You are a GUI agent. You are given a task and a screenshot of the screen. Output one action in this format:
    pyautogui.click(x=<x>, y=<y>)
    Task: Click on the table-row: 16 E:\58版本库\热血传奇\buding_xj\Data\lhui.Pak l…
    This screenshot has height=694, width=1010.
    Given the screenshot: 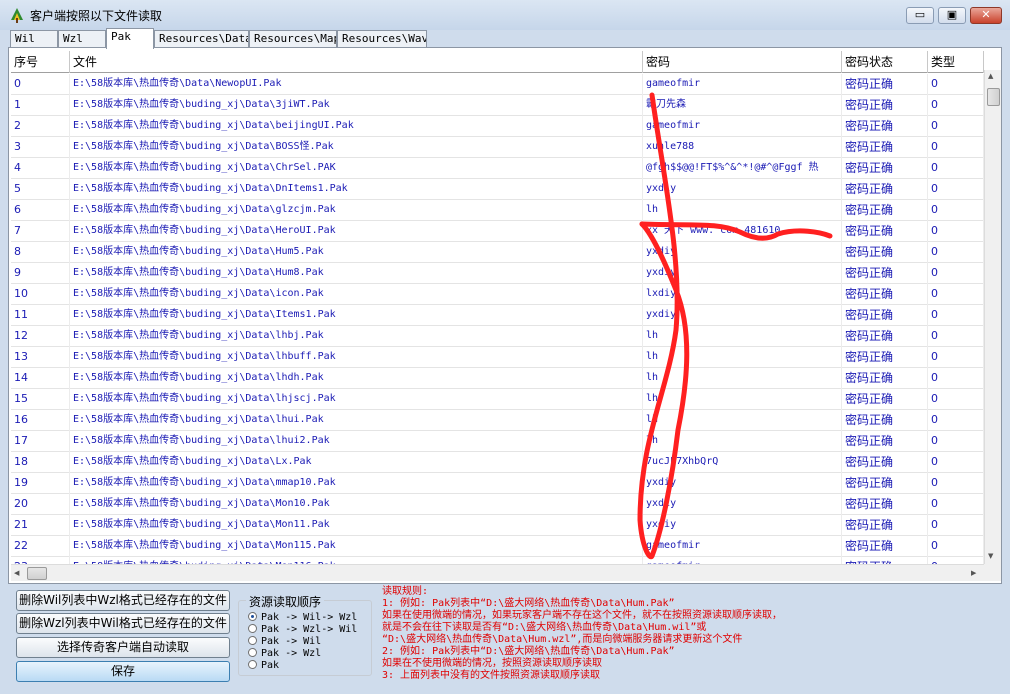 What is the action you would take?
    pyautogui.click(x=497, y=420)
    